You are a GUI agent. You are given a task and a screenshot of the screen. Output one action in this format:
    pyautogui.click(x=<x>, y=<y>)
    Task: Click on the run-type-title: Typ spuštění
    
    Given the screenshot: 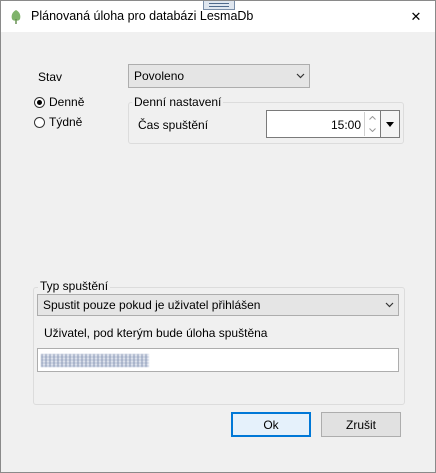 What is the action you would take?
    pyautogui.click(x=74, y=286)
    